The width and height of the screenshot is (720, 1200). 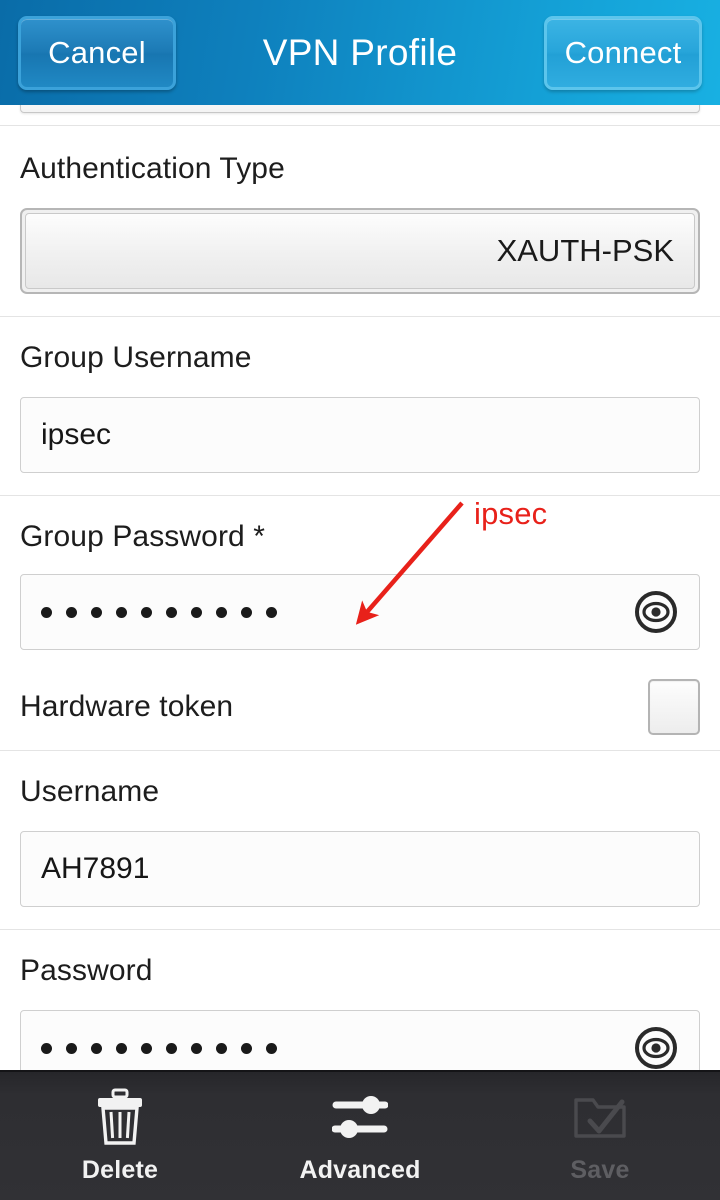 What do you see at coordinates (600, 1169) in the screenshot?
I see `save-button-label: Save` at bounding box center [600, 1169].